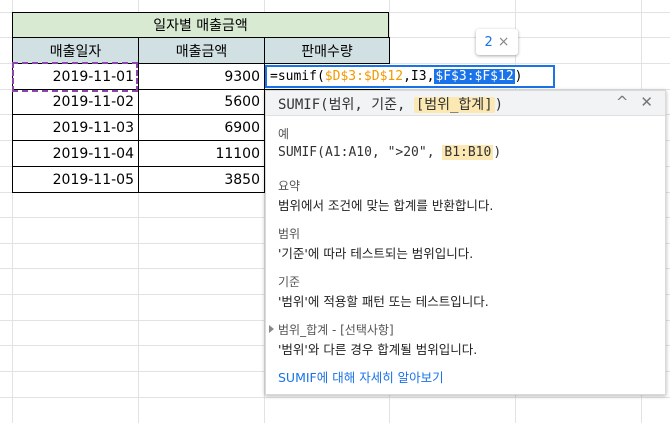 The height and width of the screenshot is (423, 670). I want to click on example-formula: SUMIF(A1:A10, ">20", B1:B10), so click(389, 152).